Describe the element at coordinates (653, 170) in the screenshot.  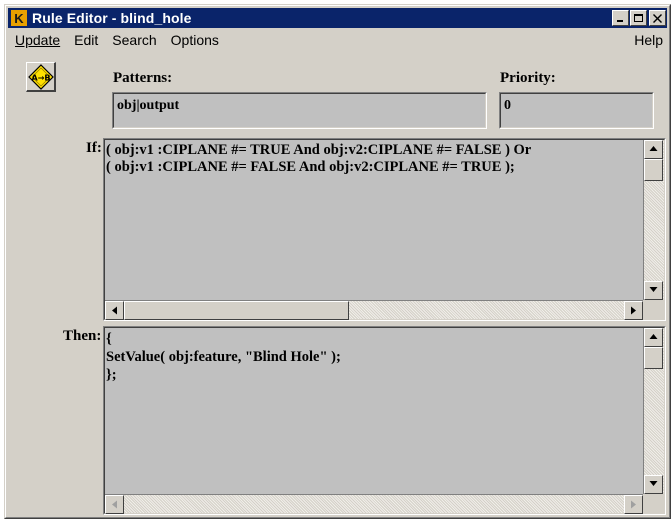
I see `if-vertical-thumb` at that location.